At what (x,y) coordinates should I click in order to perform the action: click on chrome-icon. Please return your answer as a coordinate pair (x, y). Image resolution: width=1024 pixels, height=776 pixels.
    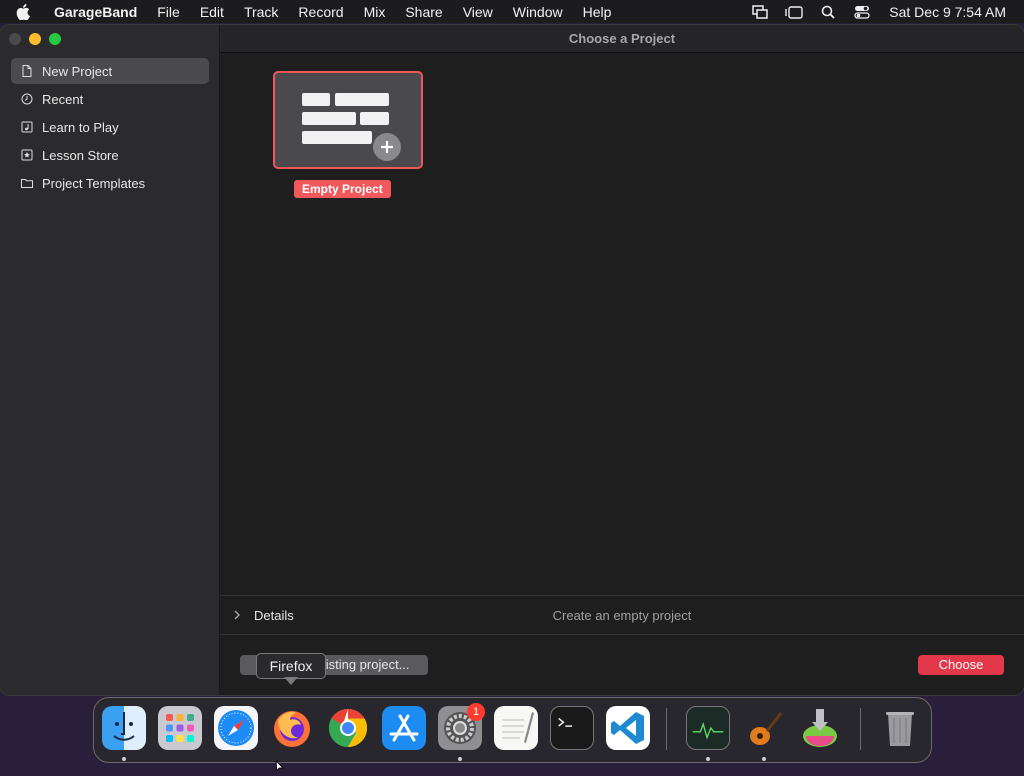
    Looking at the image, I should click on (348, 728).